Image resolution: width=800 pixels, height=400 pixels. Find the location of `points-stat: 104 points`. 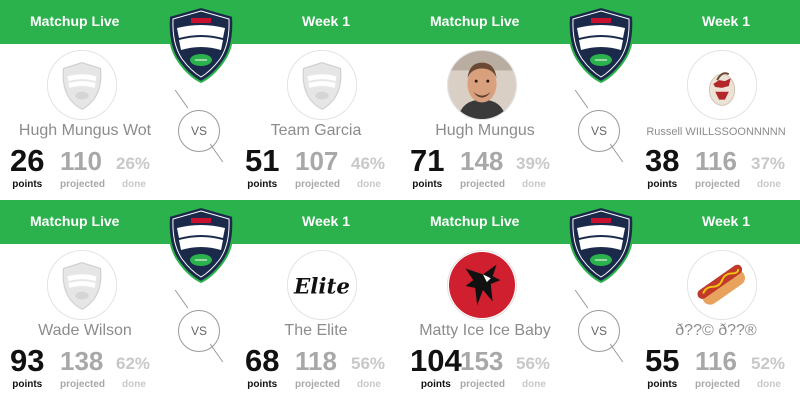

points-stat: 104 points is located at coordinates (436, 368).